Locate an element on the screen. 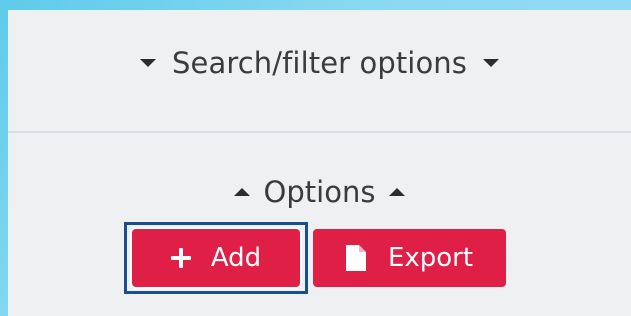  add-button-label: Add is located at coordinates (236, 258).